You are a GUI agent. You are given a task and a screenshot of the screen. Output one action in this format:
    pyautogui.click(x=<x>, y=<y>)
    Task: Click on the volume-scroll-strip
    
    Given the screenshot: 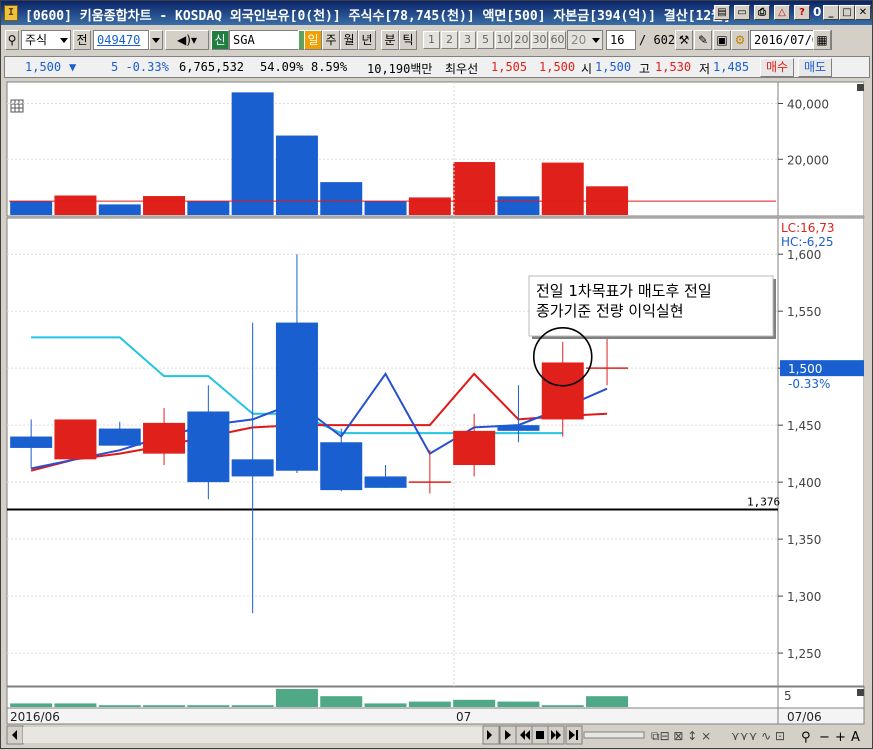 What is the action you would take?
    pyautogui.click(x=868, y=149)
    